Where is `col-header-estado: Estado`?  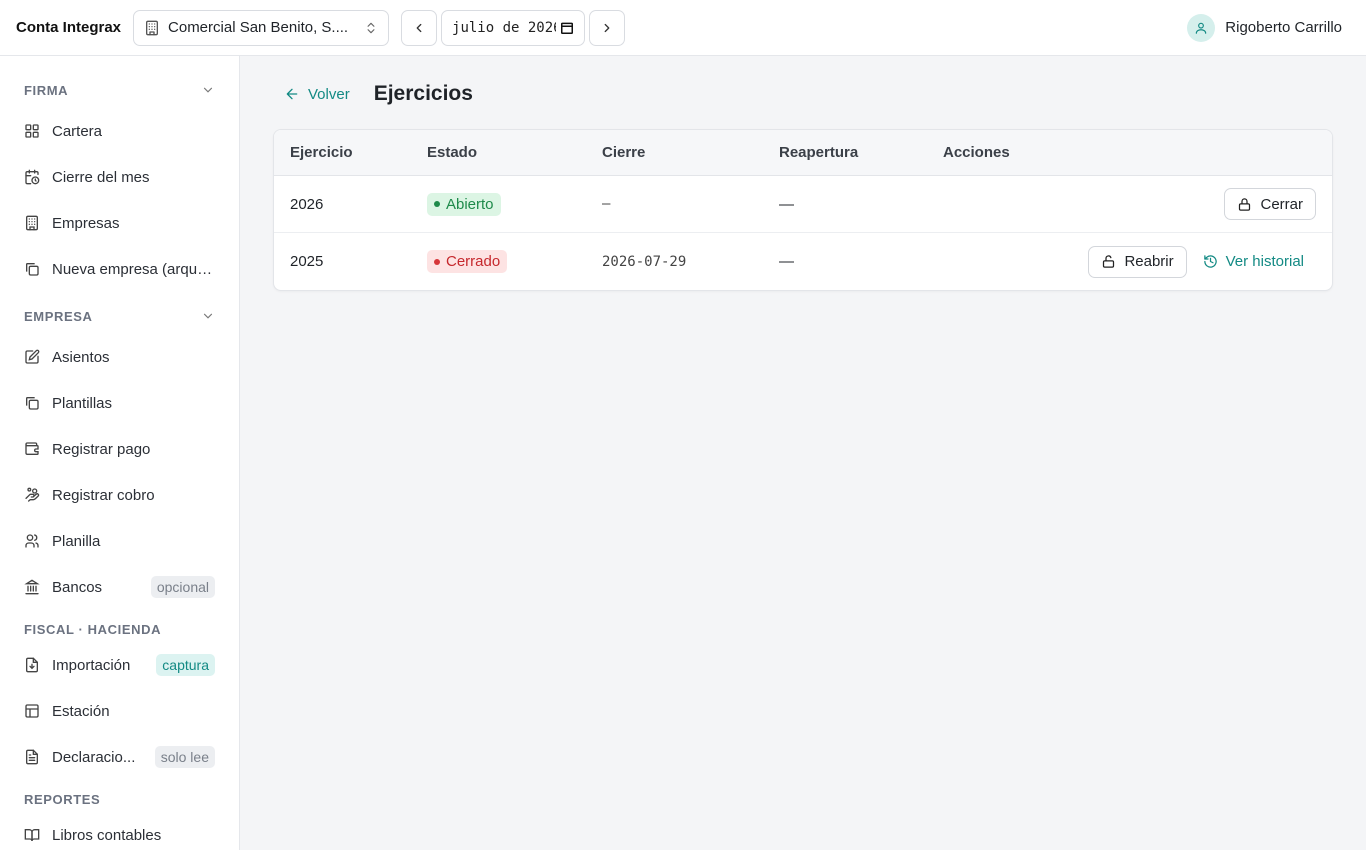
col-header-estado: Estado is located at coordinates (452, 152).